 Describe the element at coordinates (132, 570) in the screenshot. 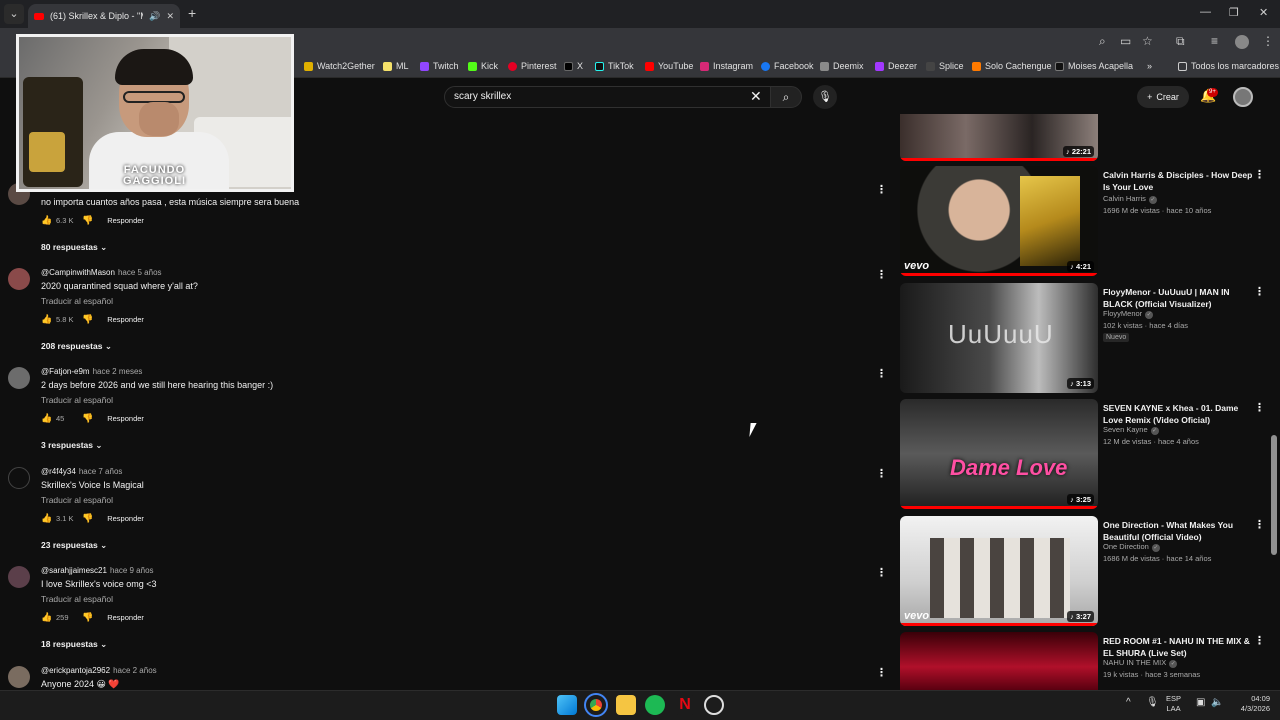

I see `comment-time: hace 9 años` at that location.